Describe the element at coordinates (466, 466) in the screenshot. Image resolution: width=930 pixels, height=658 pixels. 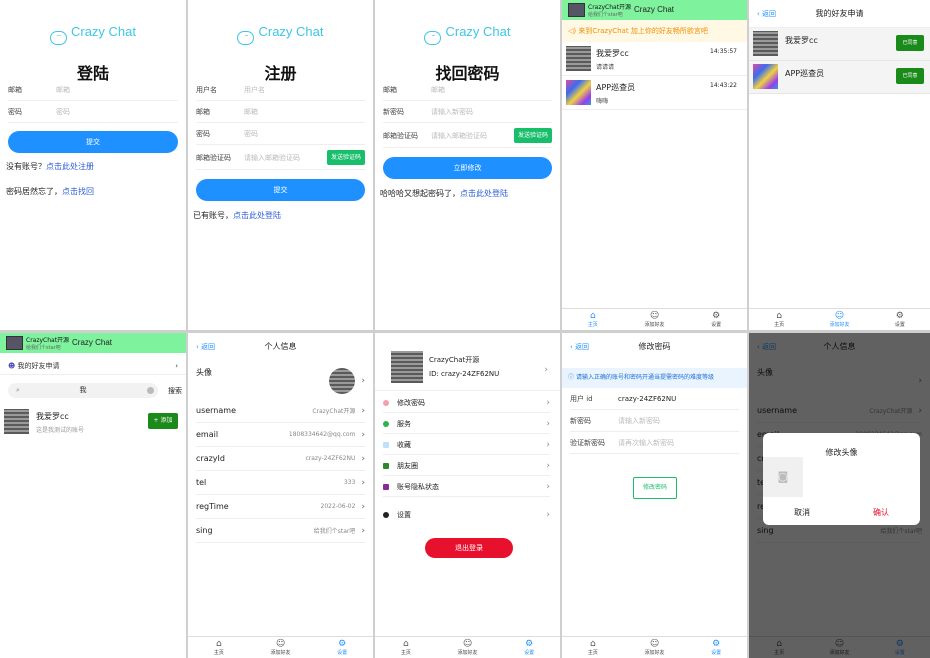
I see `menu-moments: 朋友圈 ›` at that location.